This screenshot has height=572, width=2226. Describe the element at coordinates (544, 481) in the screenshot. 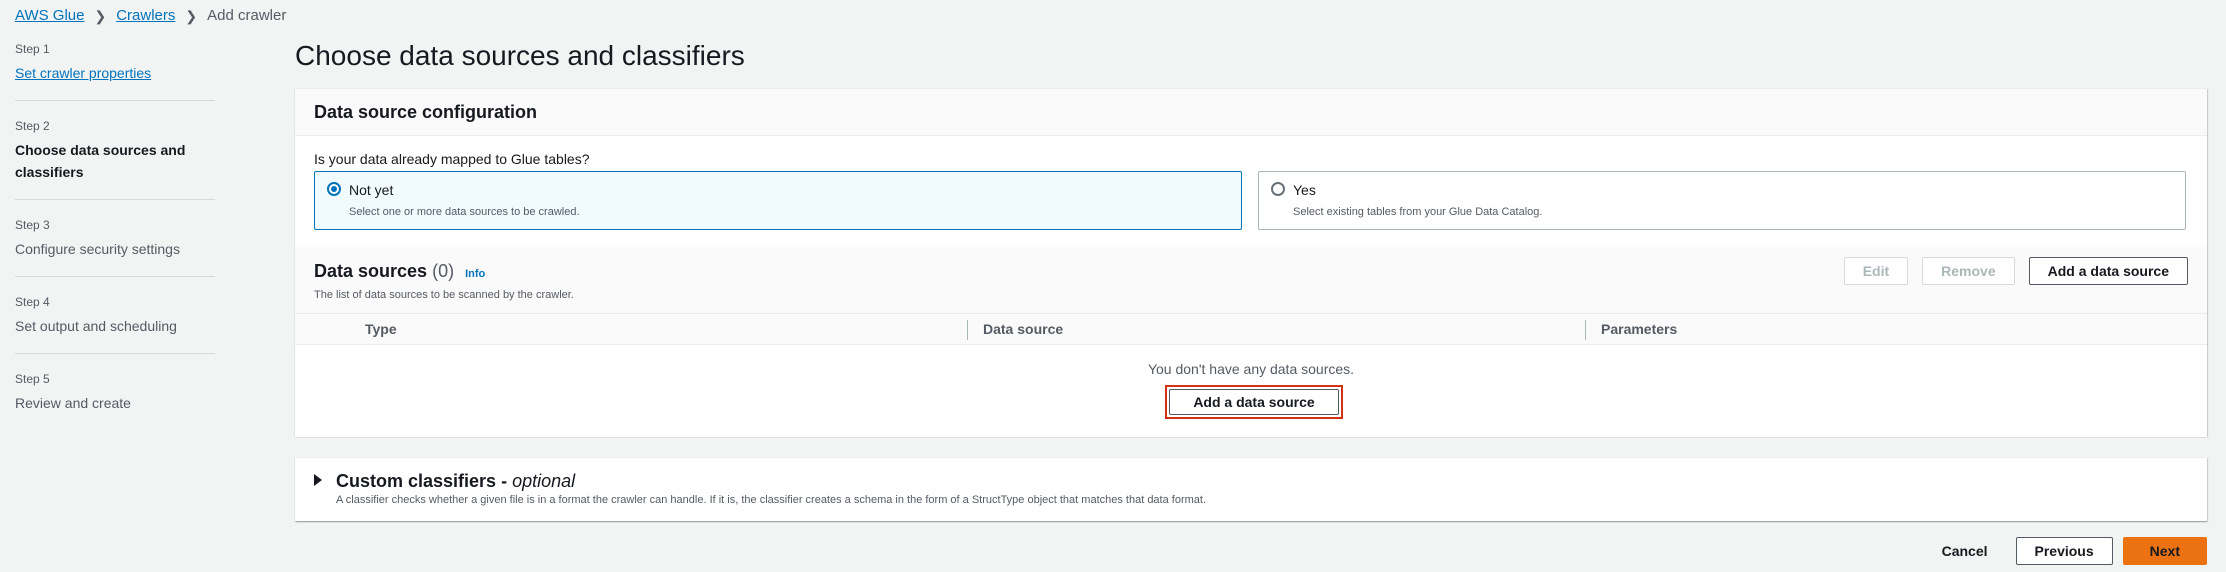

I see `optional-label: optional` at that location.